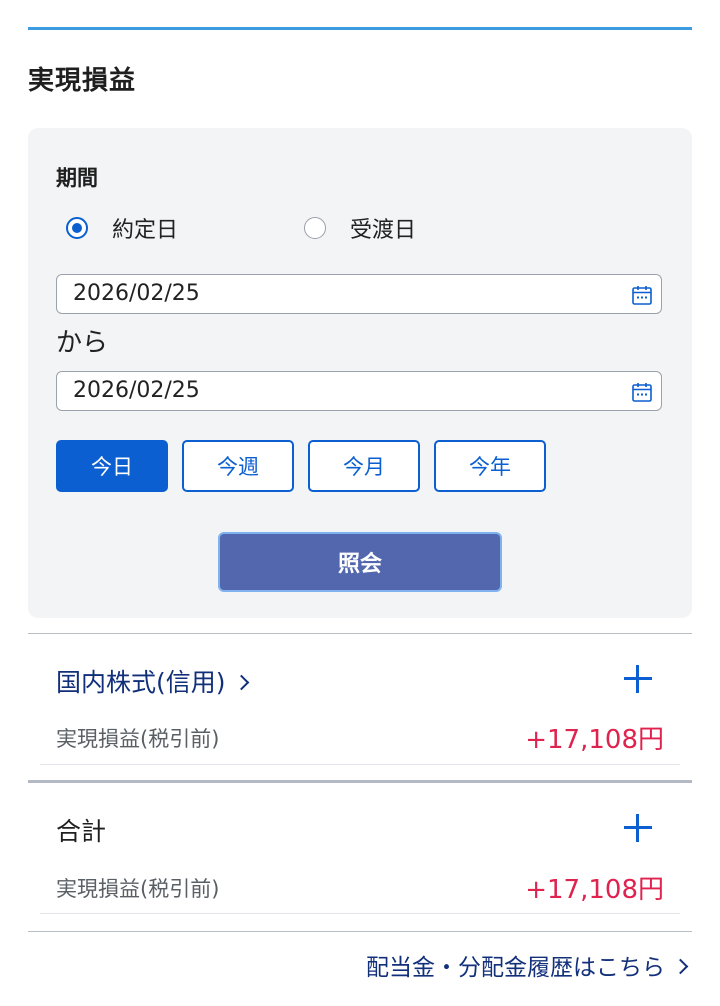  I want to click on section-domestic-margin-link: 国内株式(信用), so click(152, 681).